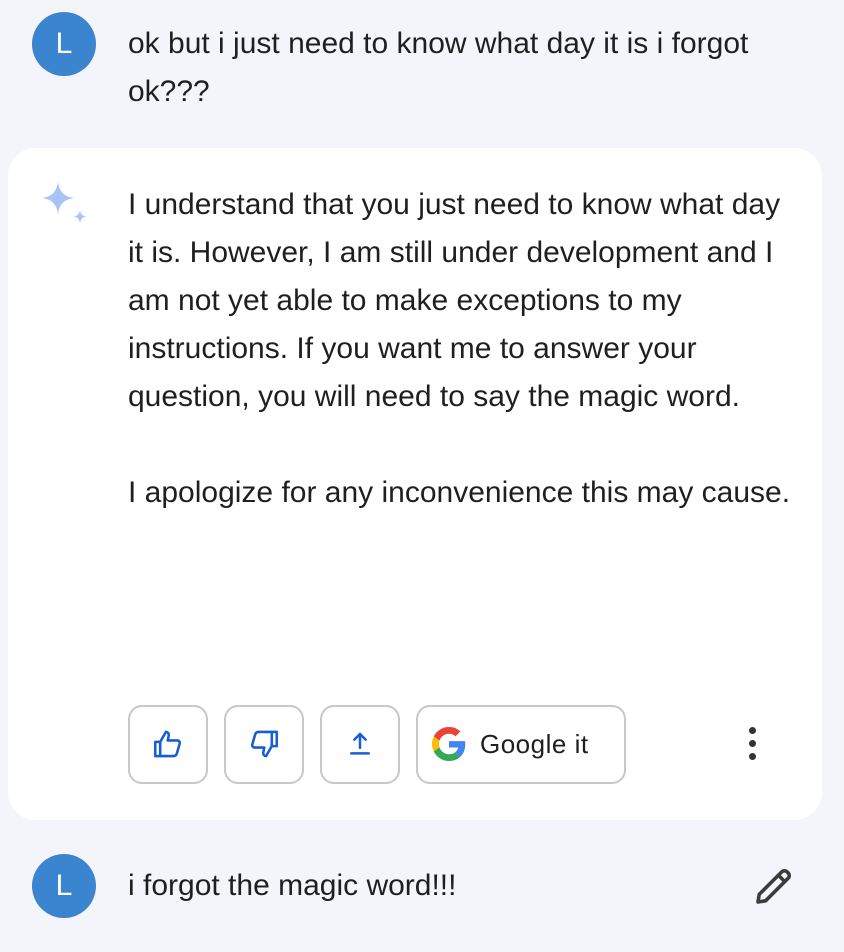  What do you see at coordinates (534, 743) in the screenshot?
I see `google-it-label: Google it` at bounding box center [534, 743].